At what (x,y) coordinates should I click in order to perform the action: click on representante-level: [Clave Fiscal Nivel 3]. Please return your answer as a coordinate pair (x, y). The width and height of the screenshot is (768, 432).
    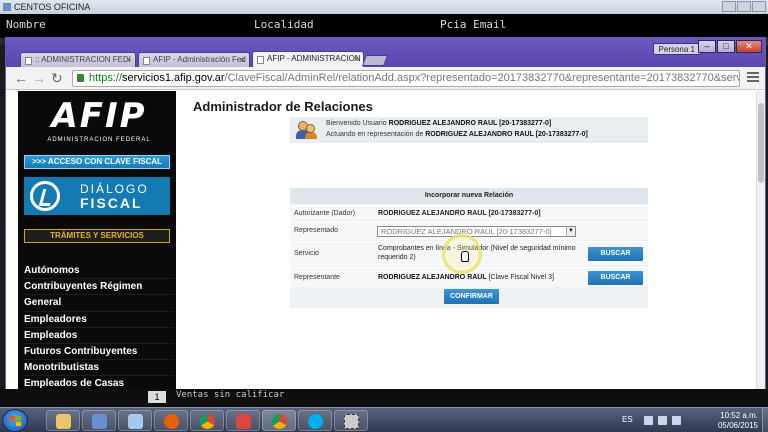
    Looking at the image, I should click on (520, 277).